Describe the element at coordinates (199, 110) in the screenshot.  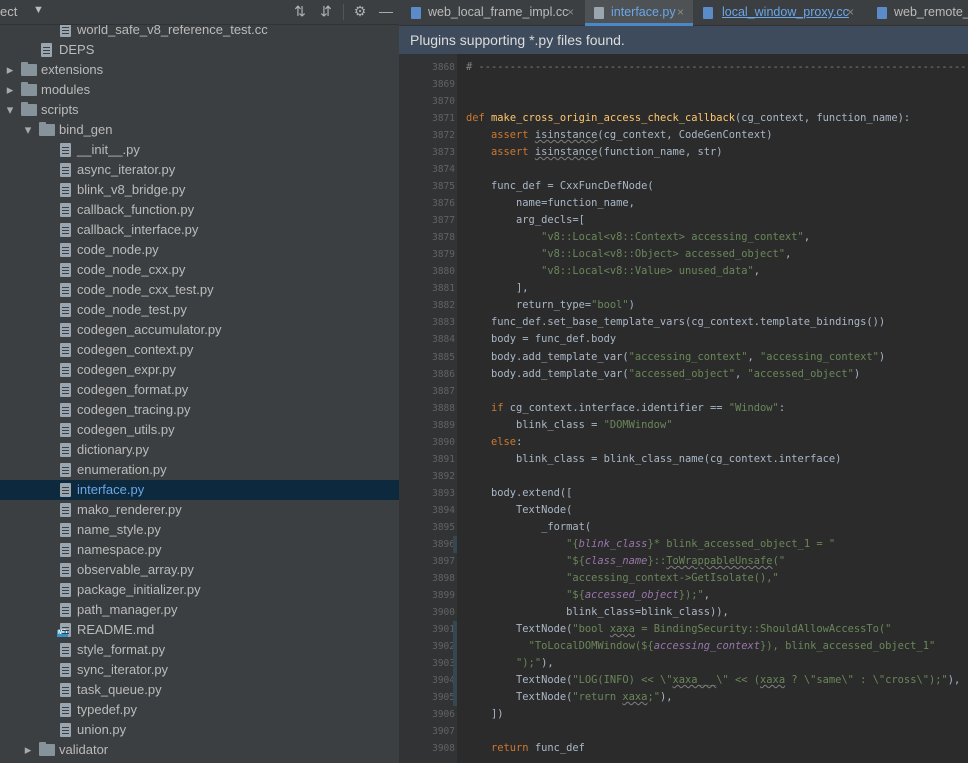
I see `tree-folder-scripts: ▾ scripts` at that location.